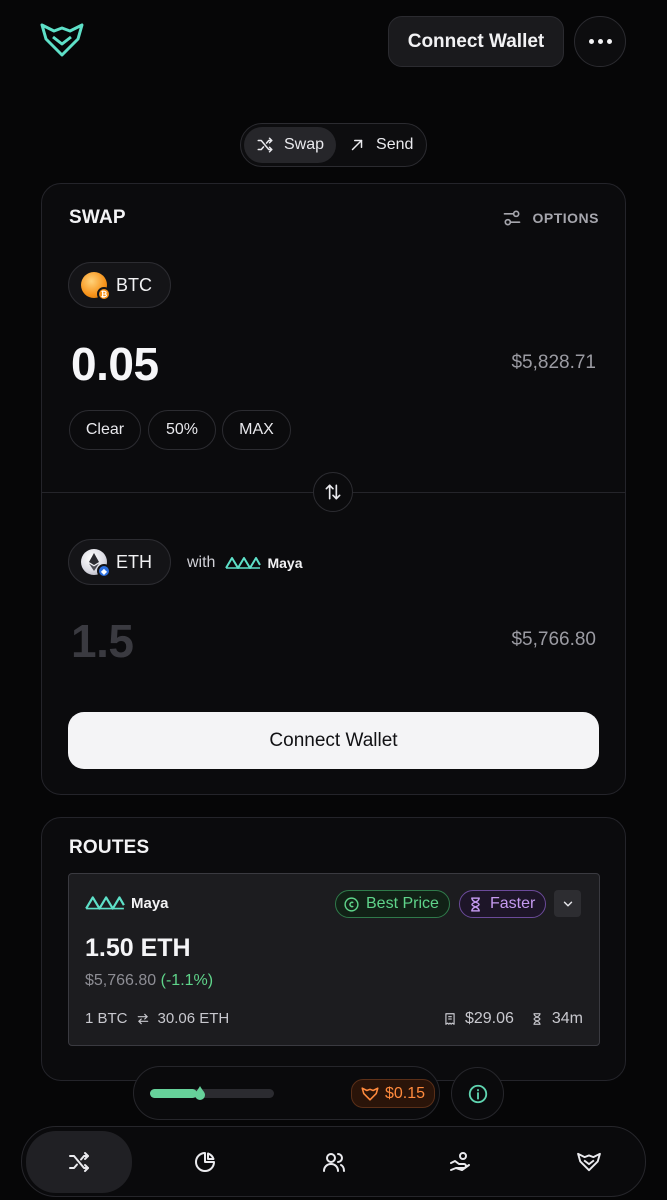 The width and height of the screenshot is (667, 1200). I want to click on nav-referrals, so click(334, 1162).